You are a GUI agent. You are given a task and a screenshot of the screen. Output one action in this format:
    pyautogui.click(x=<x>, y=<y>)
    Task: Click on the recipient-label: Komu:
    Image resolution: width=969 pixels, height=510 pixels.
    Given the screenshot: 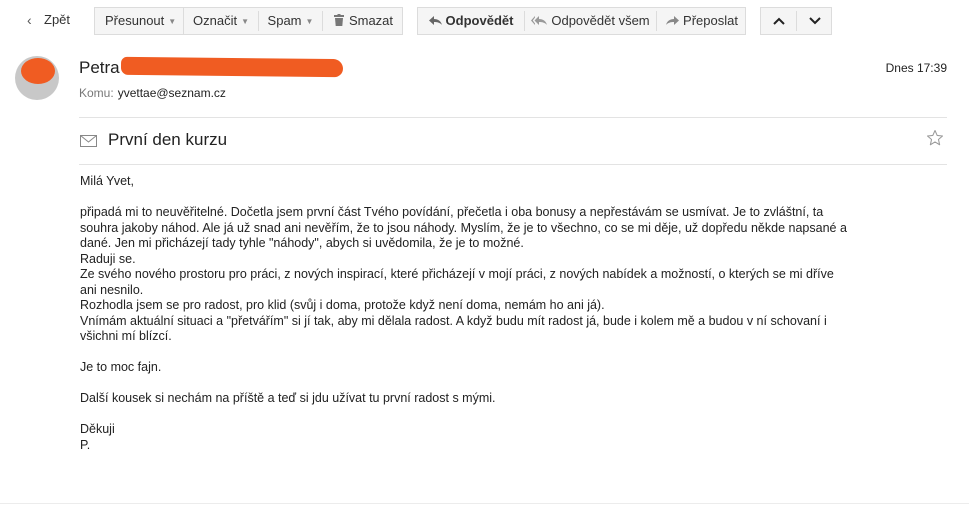 What is the action you would take?
    pyautogui.click(x=96, y=93)
    